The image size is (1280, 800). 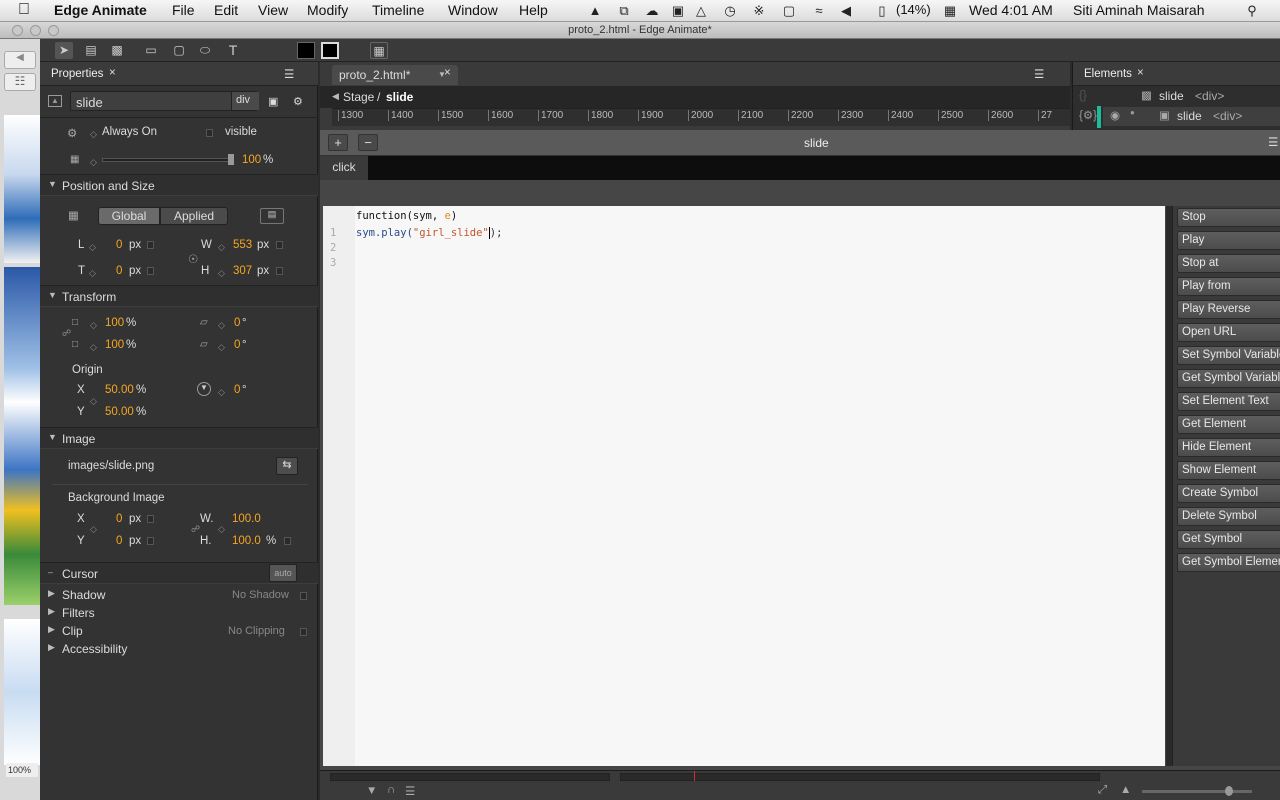 I want to click on close-panel-icon: ×, so click(x=112, y=73).